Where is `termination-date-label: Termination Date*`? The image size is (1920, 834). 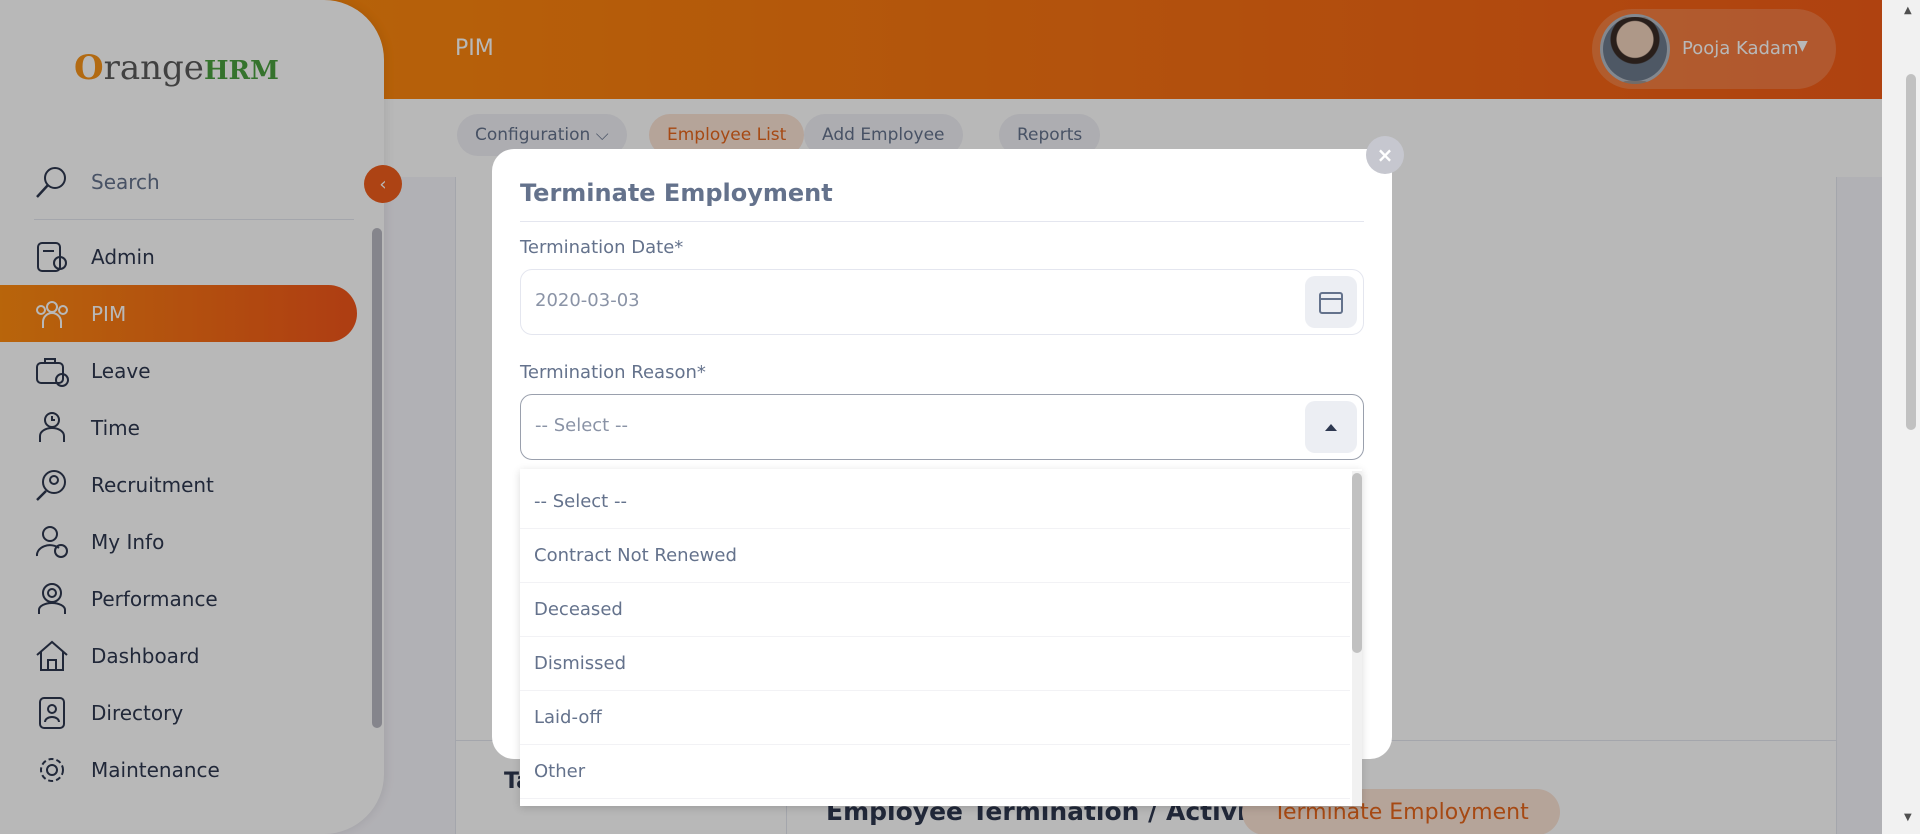
termination-date-label: Termination Date* is located at coordinates (602, 247).